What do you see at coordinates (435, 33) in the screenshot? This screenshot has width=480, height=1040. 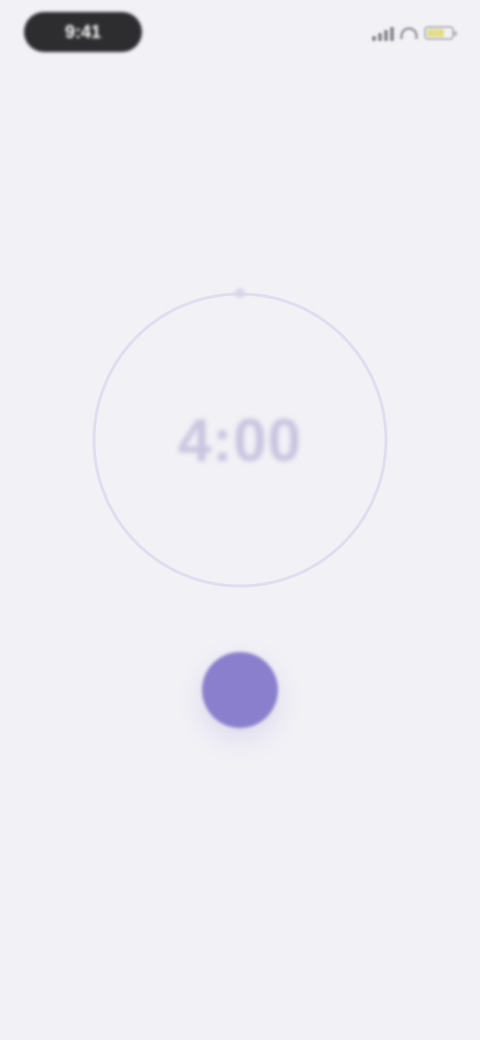 I see `battery-level` at bounding box center [435, 33].